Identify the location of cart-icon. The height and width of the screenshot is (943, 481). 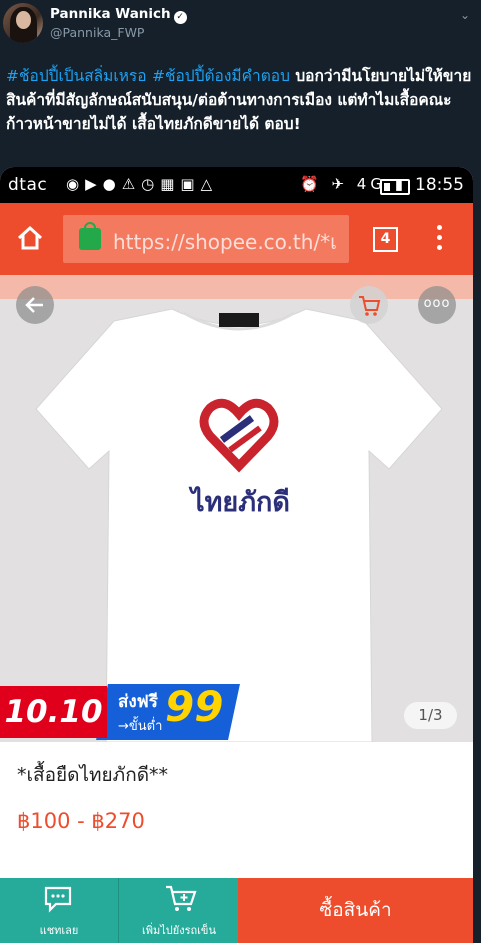
(369, 305).